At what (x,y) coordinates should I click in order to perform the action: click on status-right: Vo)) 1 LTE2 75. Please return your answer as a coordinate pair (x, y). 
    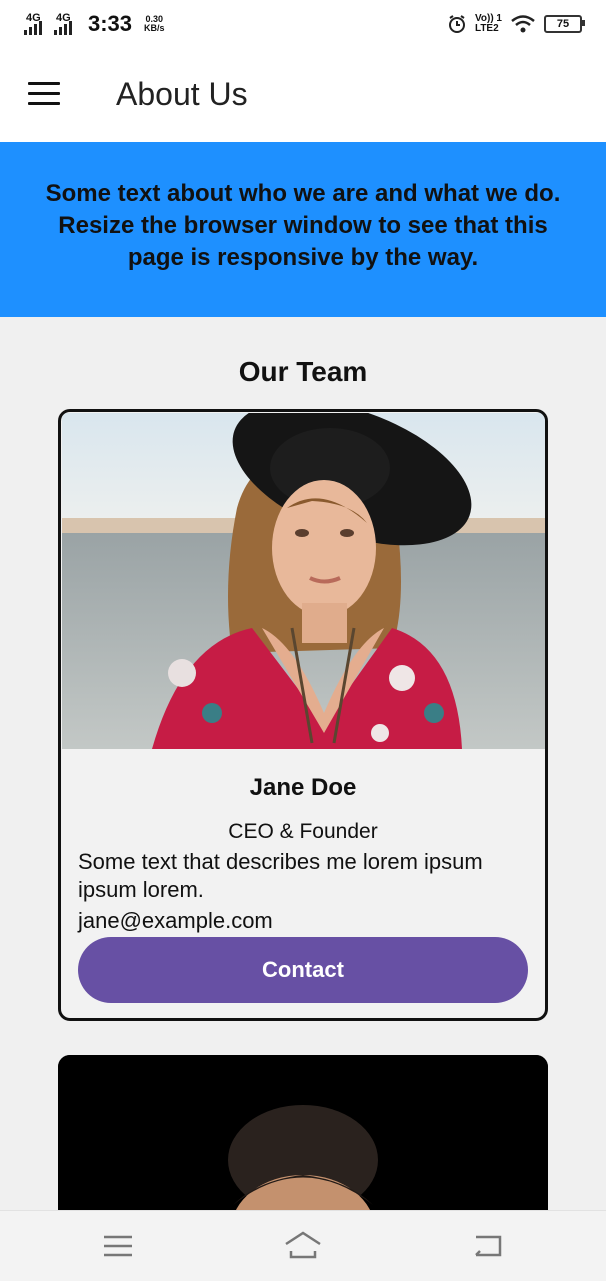
    Looking at the image, I should click on (516, 24).